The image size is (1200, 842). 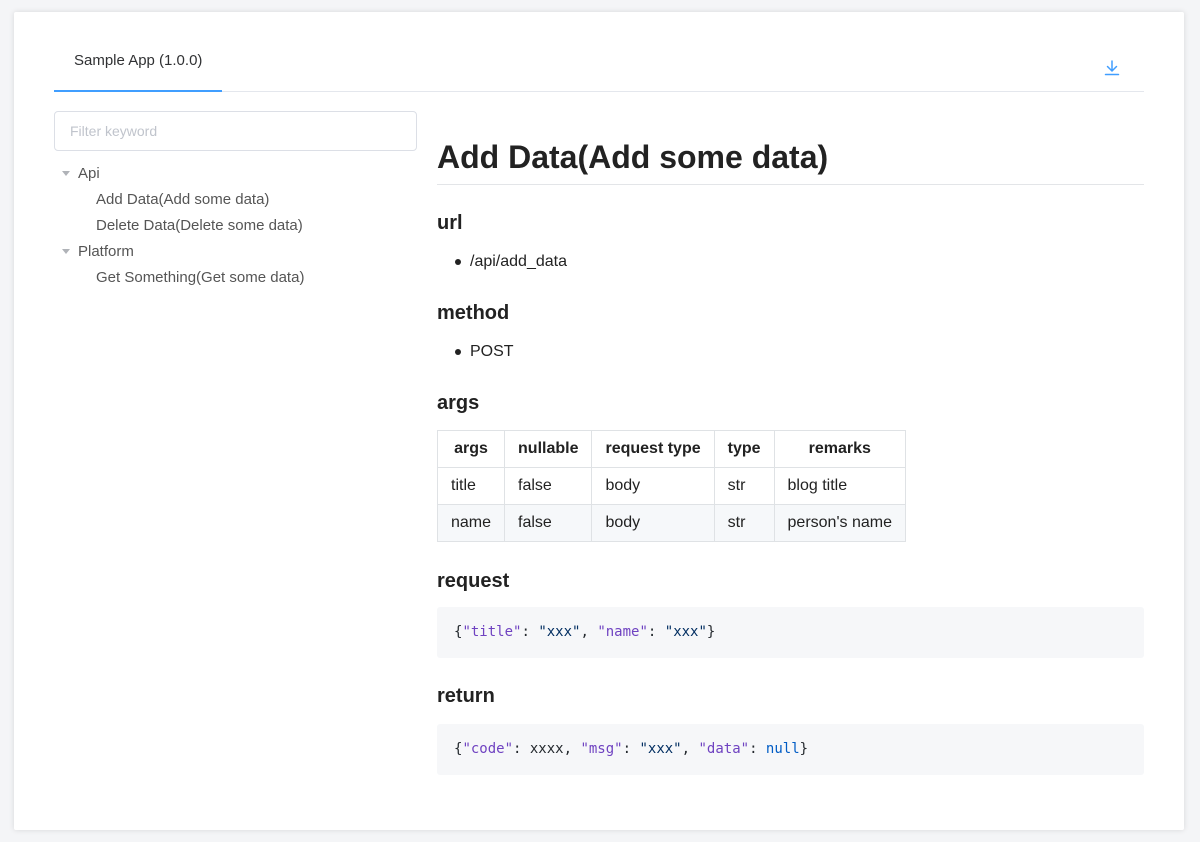 What do you see at coordinates (471, 486) in the screenshot?
I see `table-cell: title` at bounding box center [471, 486].